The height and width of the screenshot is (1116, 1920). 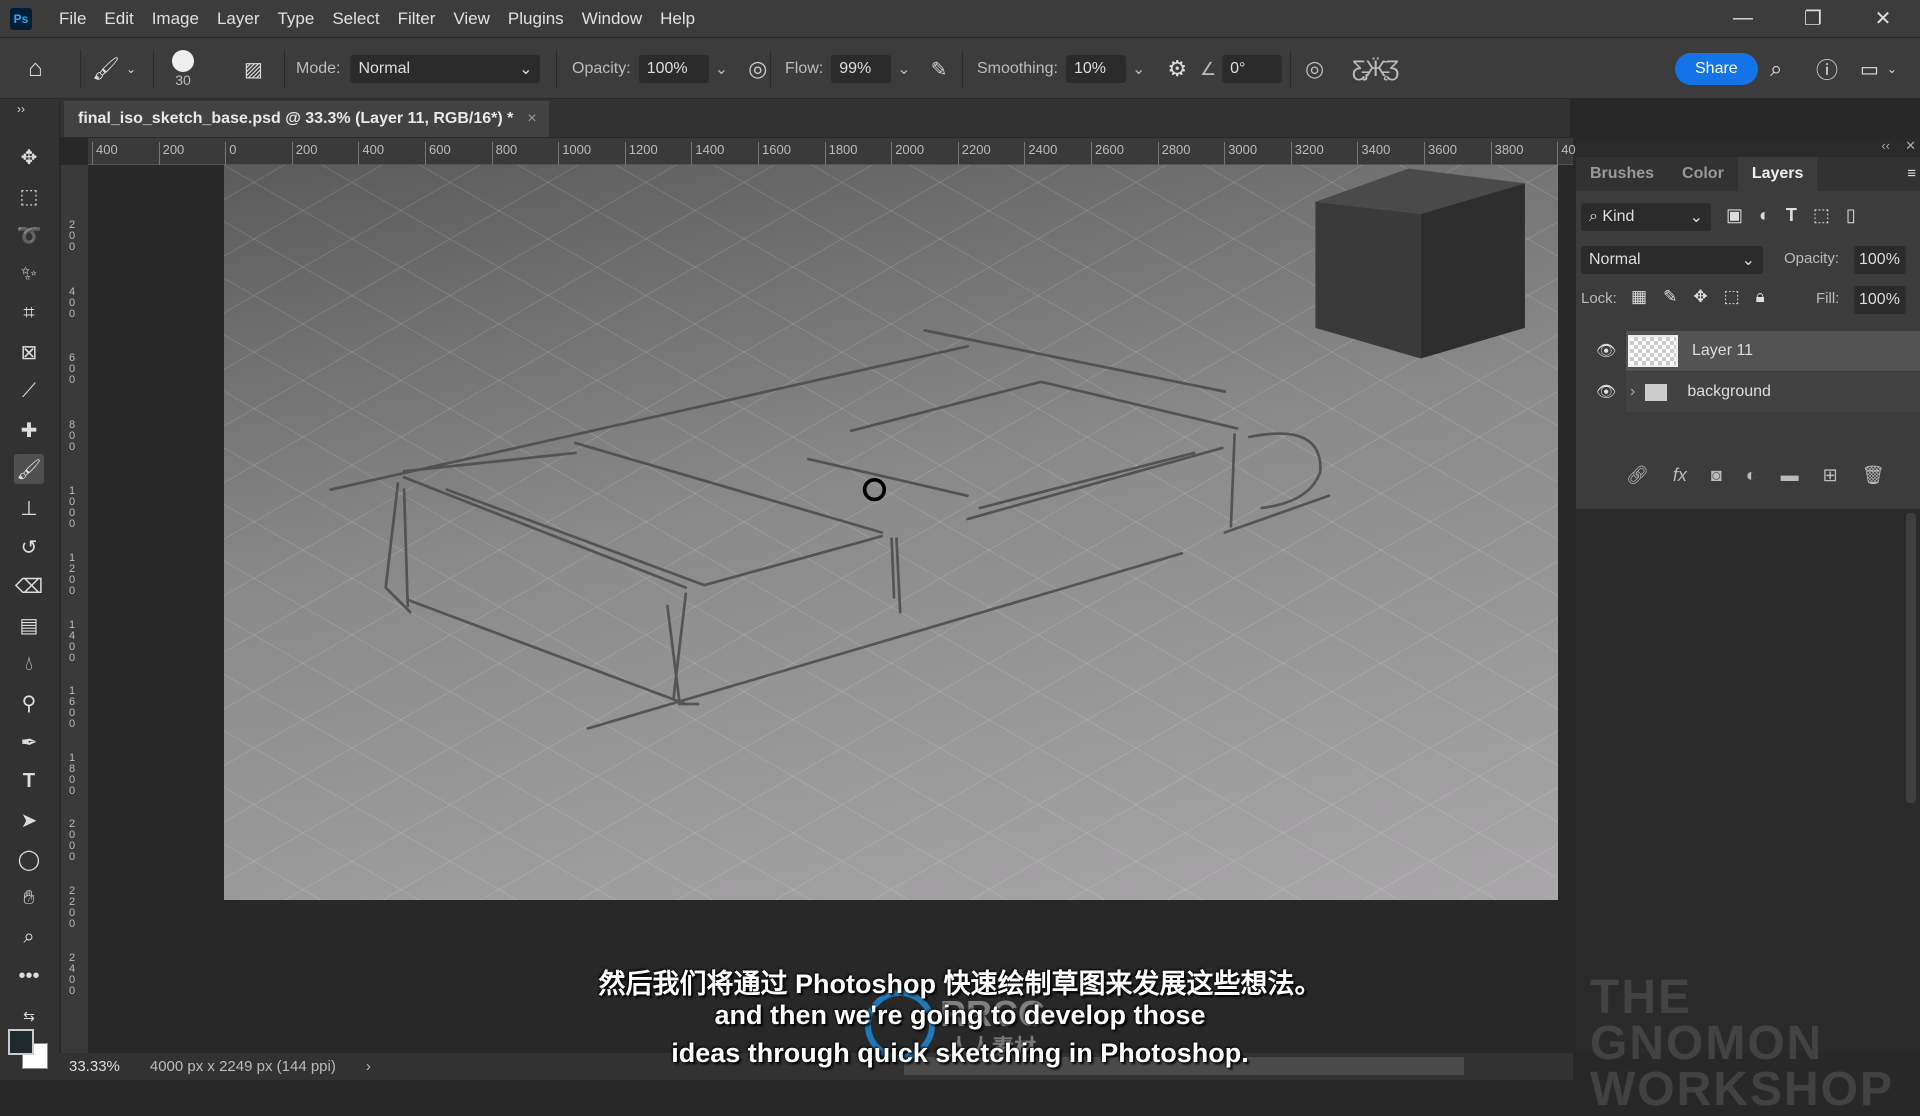 What do you see at coordinates (295, 19) in the screenshot?
I see `menu-type: Type` at bounding box center [295, 19].